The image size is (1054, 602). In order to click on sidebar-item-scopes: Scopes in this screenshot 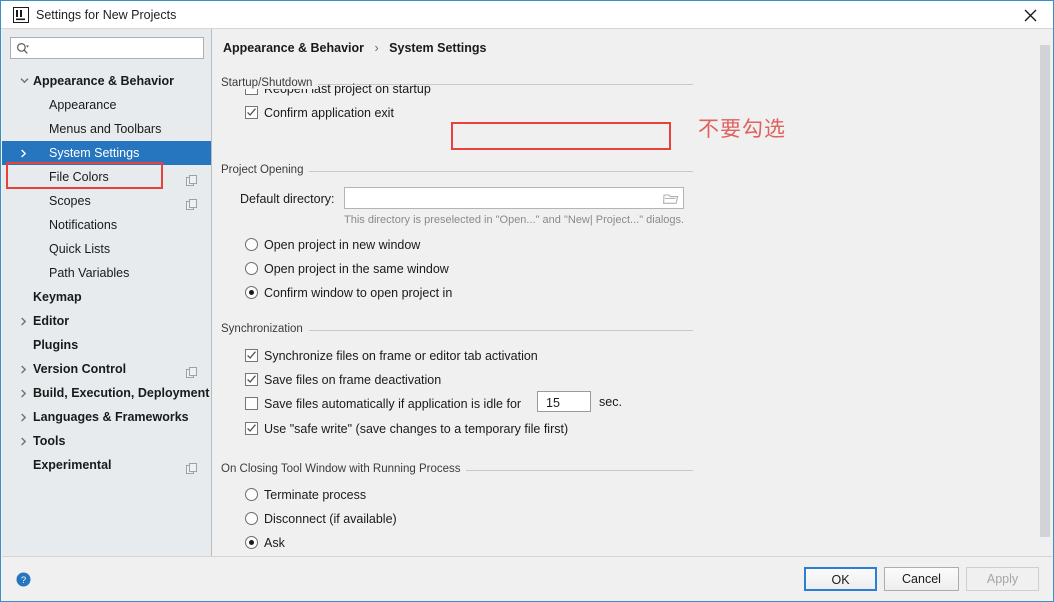, I will do `click(106, 201)`.